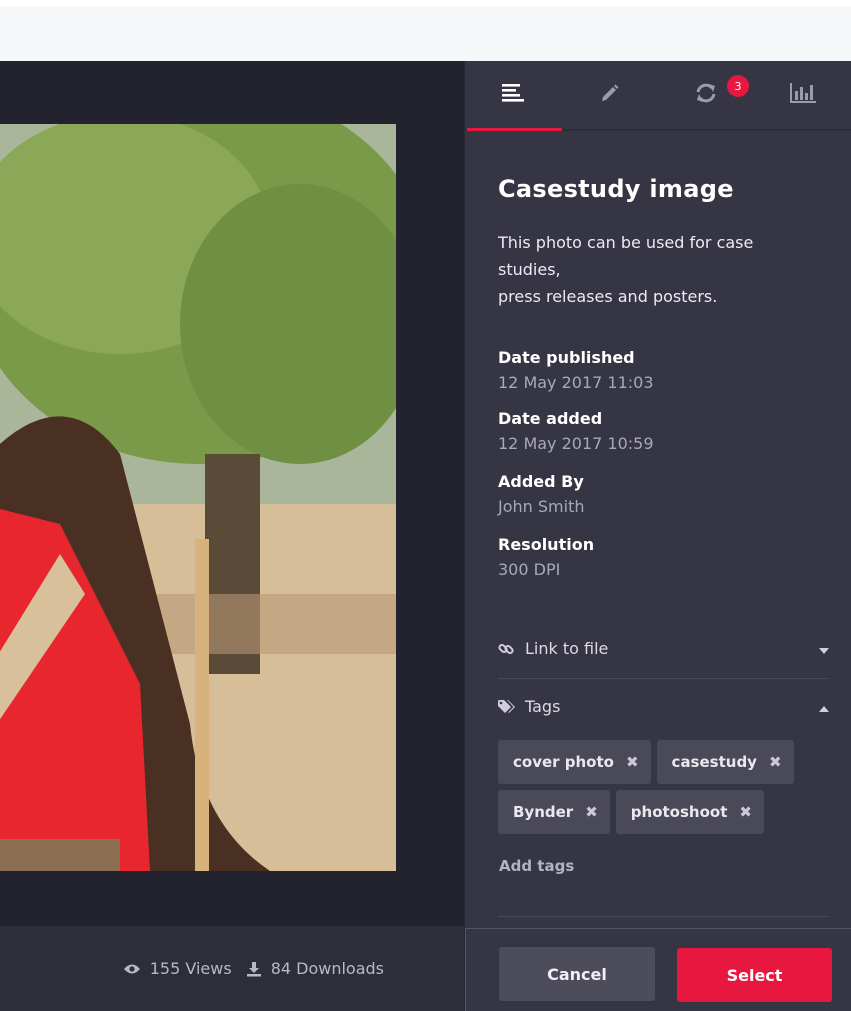 This screenshot has height=1011, width=851. I want to click on refresh-icon, so click(706, 95).